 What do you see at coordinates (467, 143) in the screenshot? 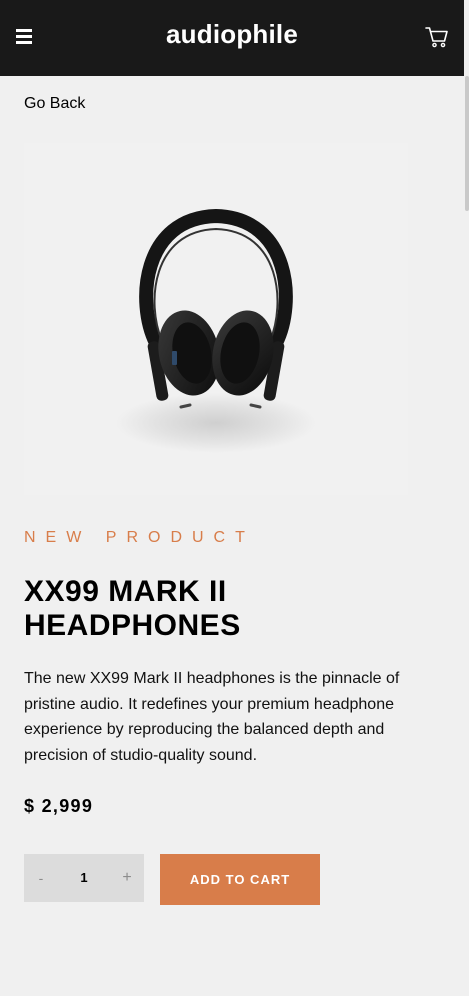
I see `scrollbar-thumb` at bounding box center [467, 143].